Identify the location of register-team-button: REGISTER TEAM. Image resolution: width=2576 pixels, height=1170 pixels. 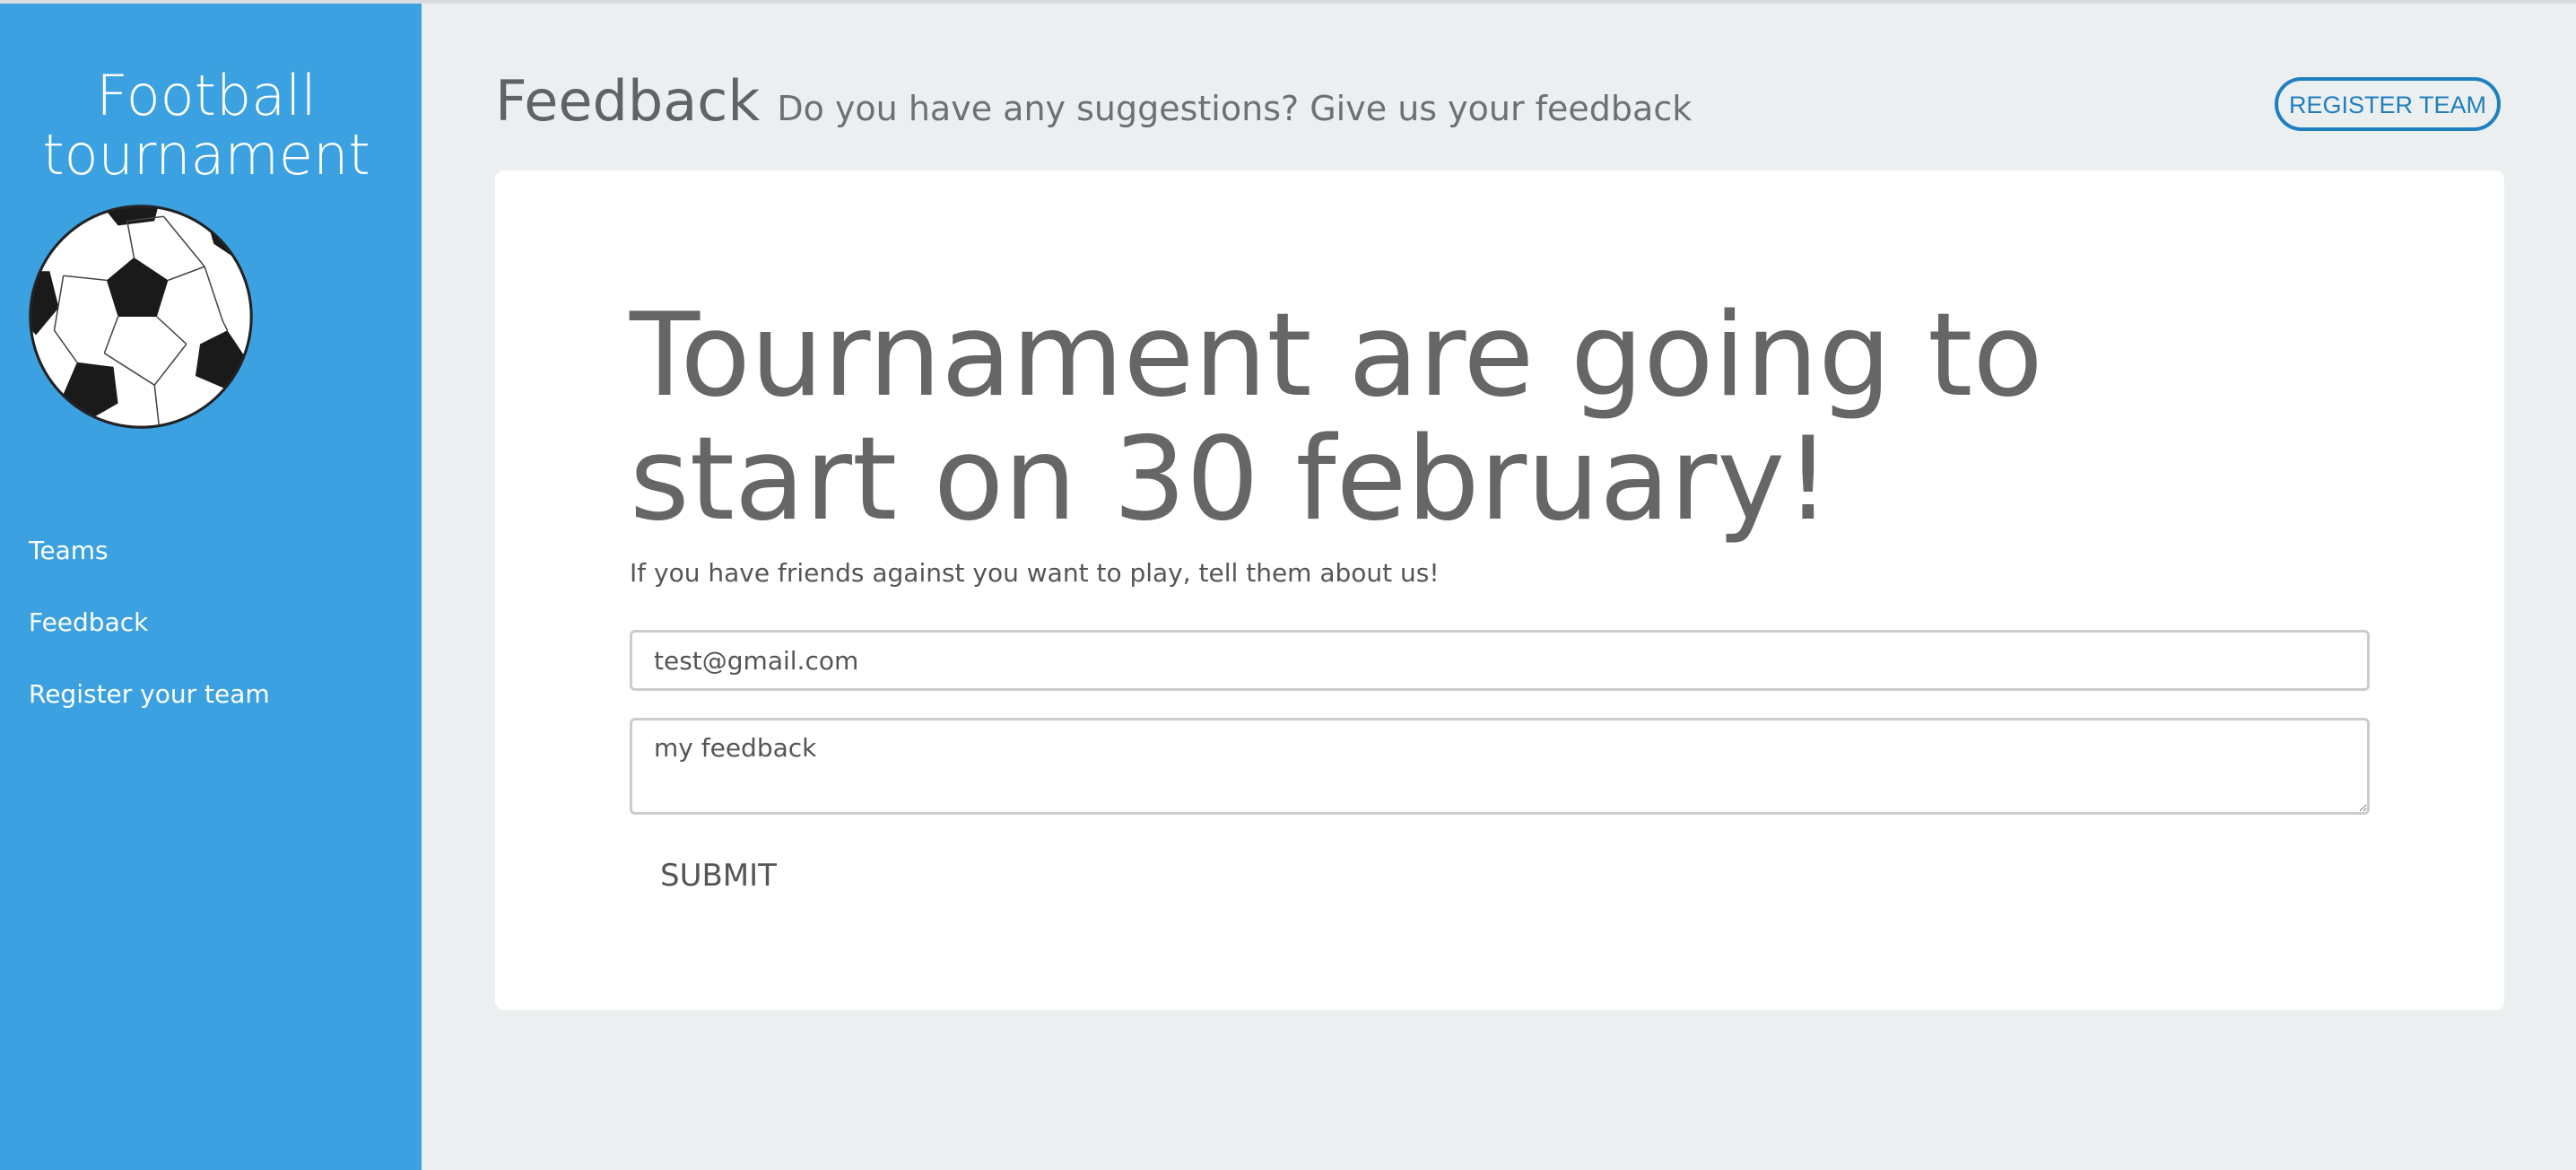
(2388, 104).